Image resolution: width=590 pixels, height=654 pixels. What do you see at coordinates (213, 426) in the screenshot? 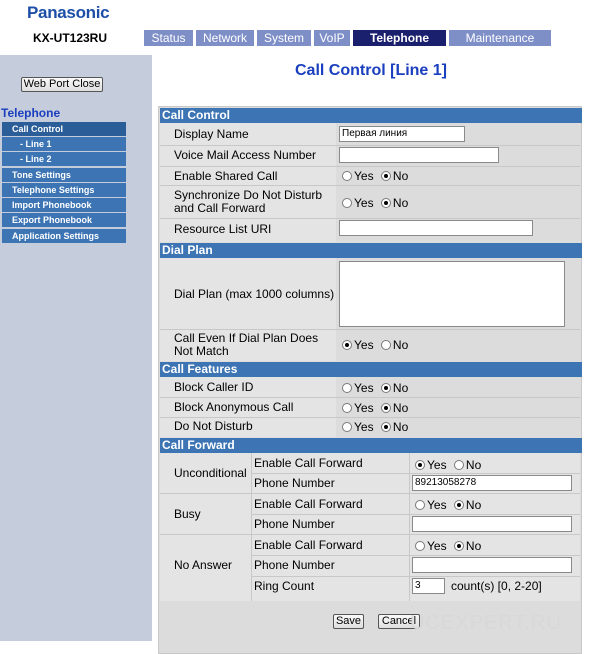
I see `do-not-disturb-label: Do Not Disturb` at bounding box center [213, 426].